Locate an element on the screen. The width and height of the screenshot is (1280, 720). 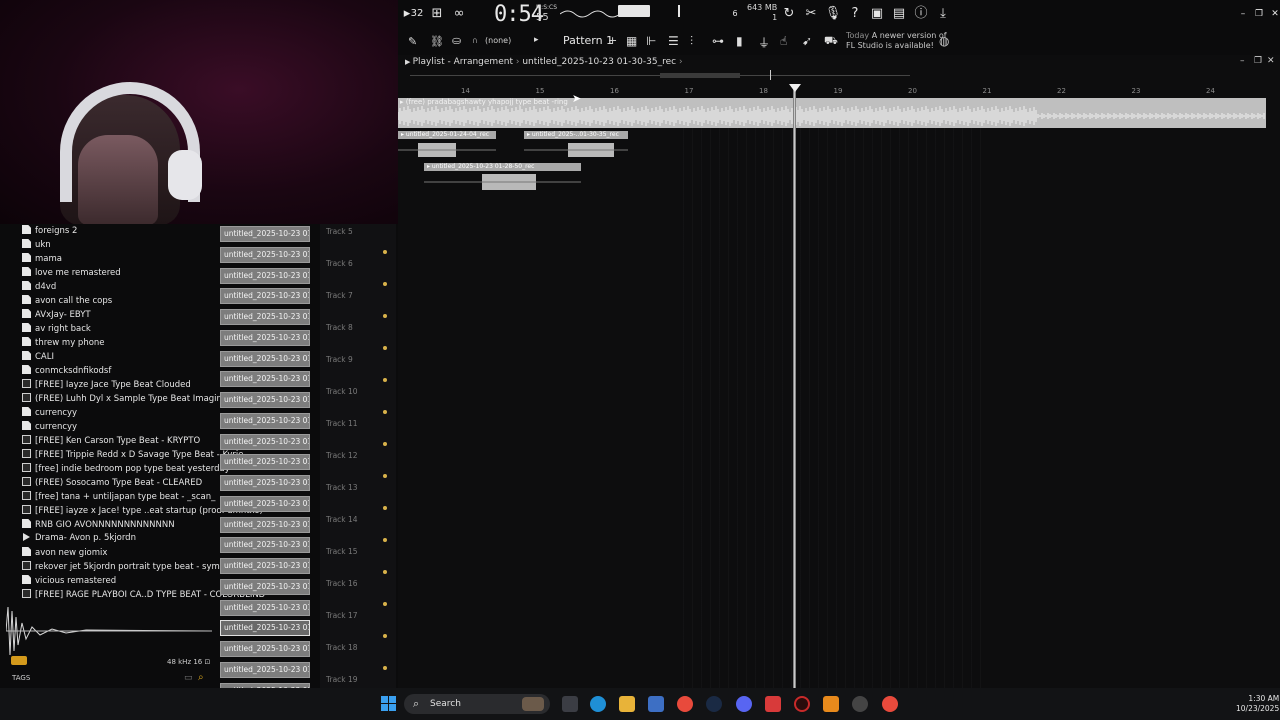
browser-item: AVxJay- EBYT is located at coordinates (56, 314).